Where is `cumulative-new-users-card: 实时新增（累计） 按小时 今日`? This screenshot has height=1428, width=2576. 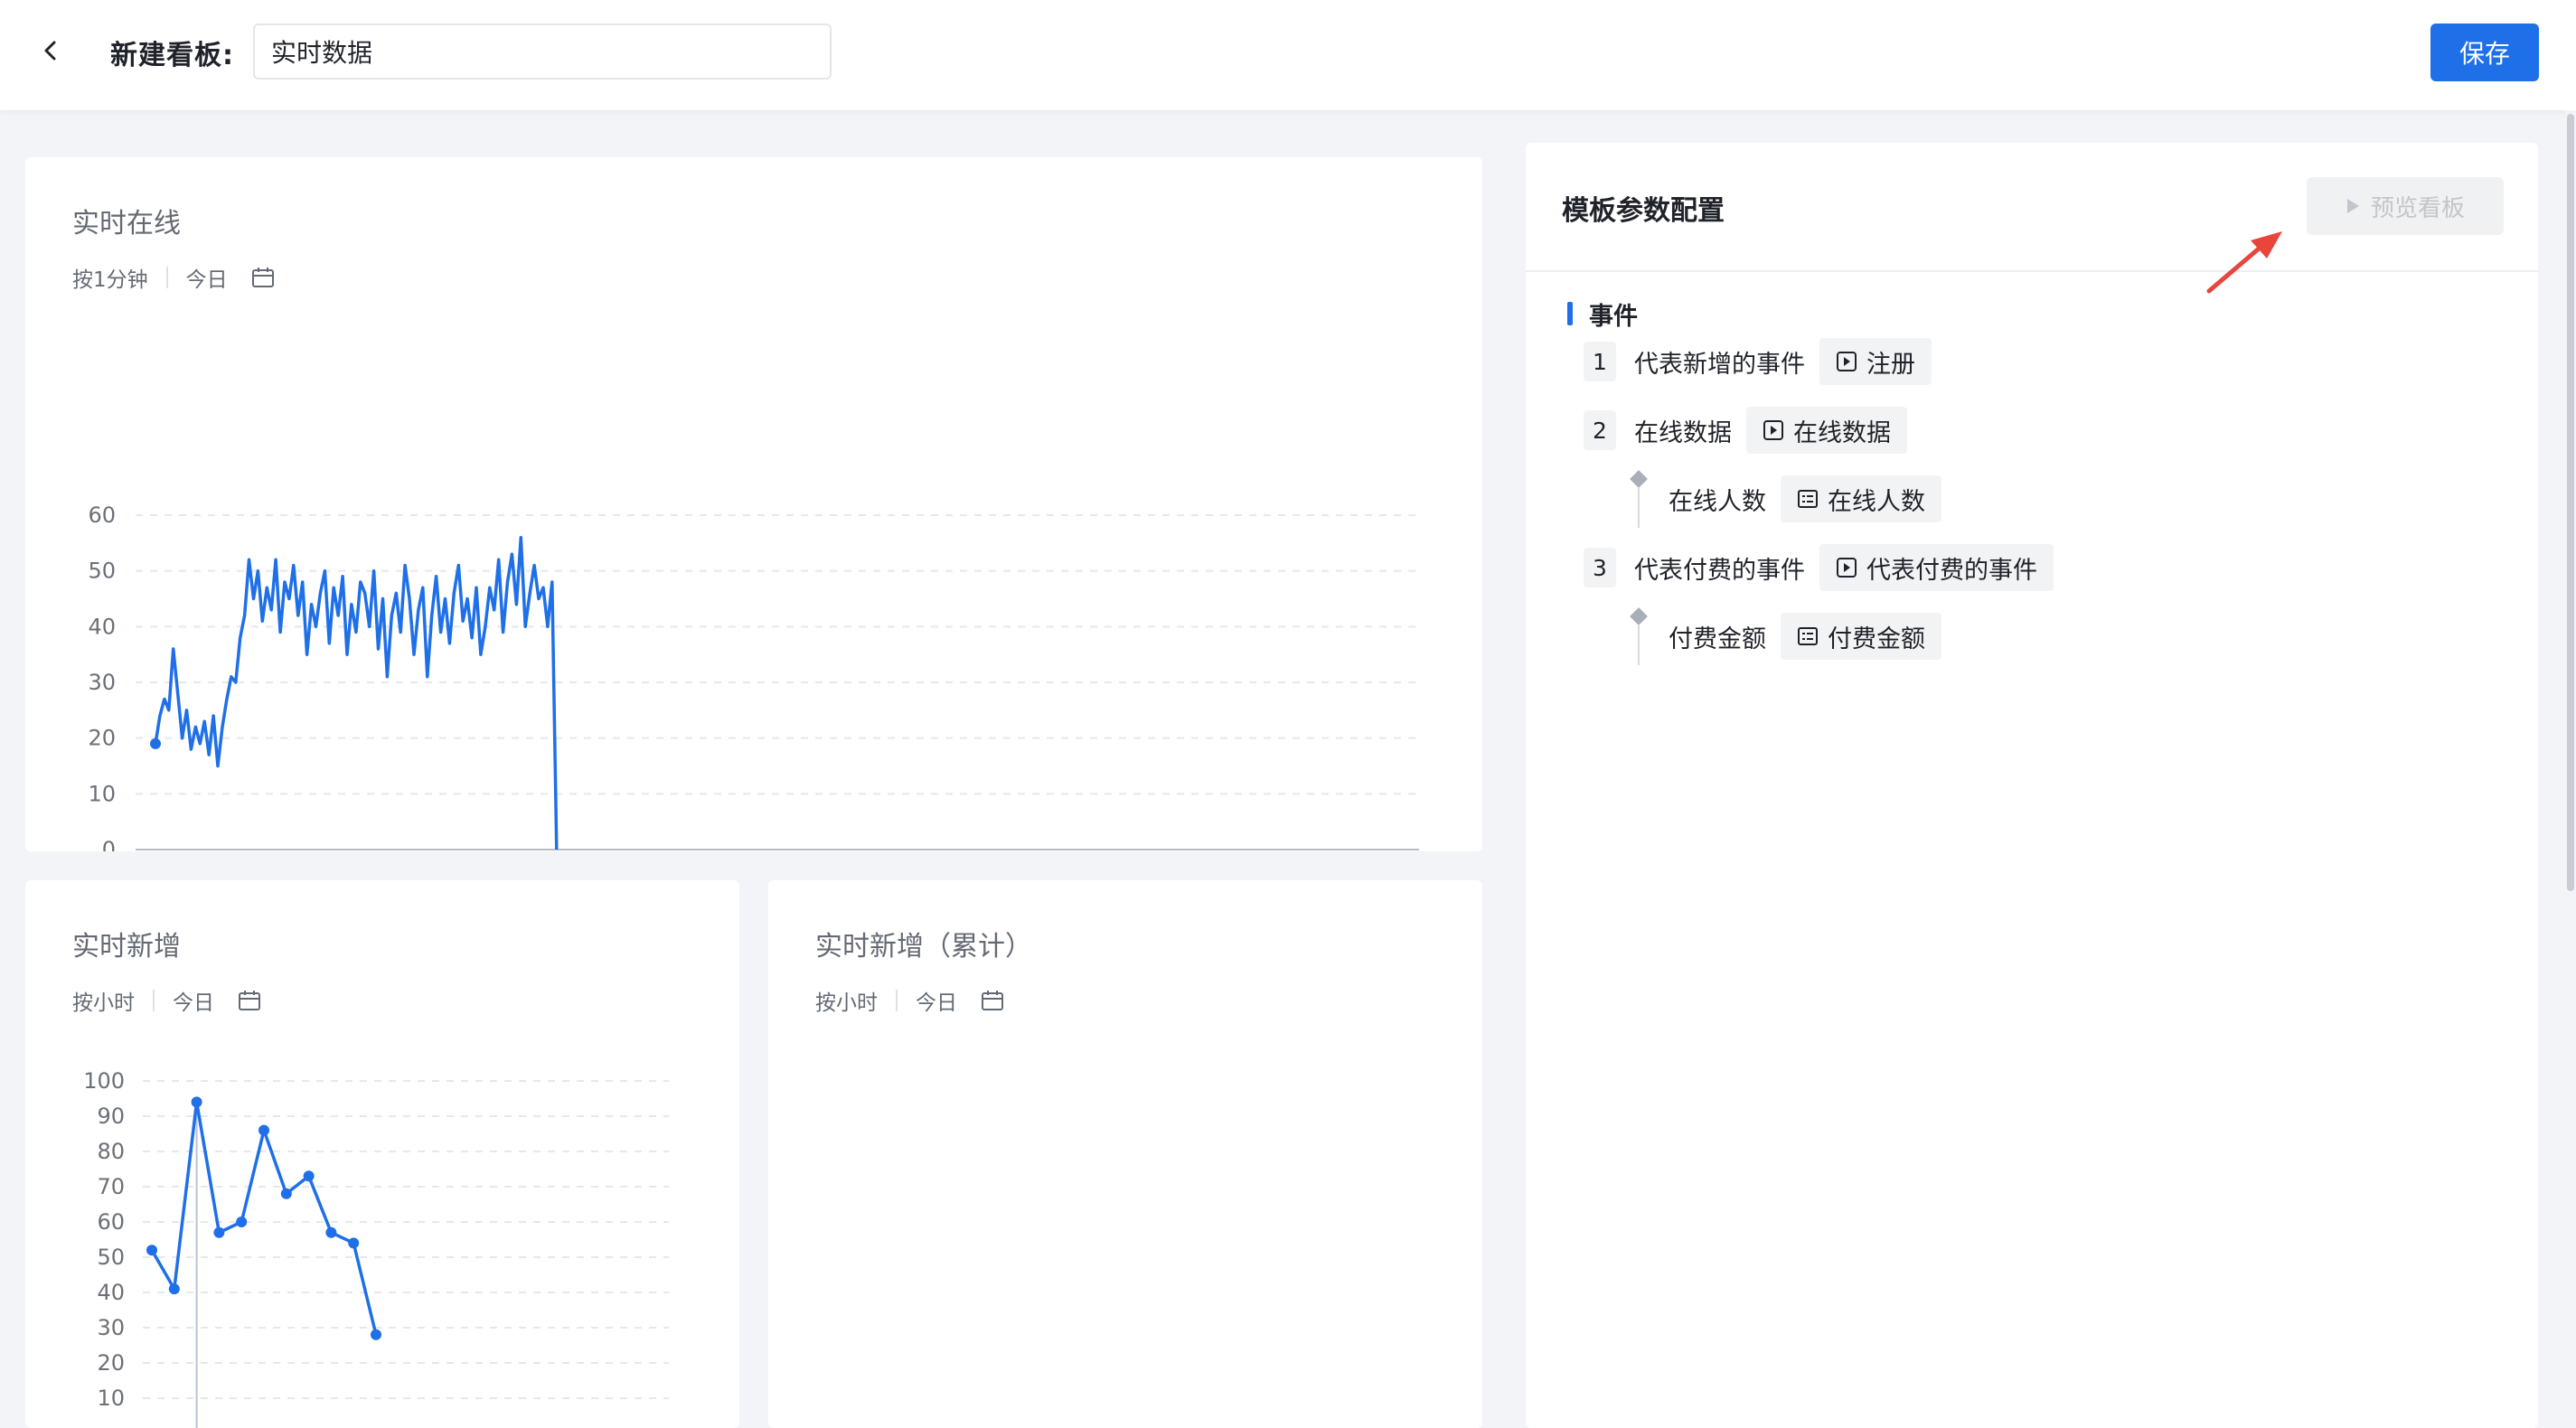
cumulative-new-users-card: 实时新增（累计） 按小时 今日 is located at coordinates (1125, 1154).